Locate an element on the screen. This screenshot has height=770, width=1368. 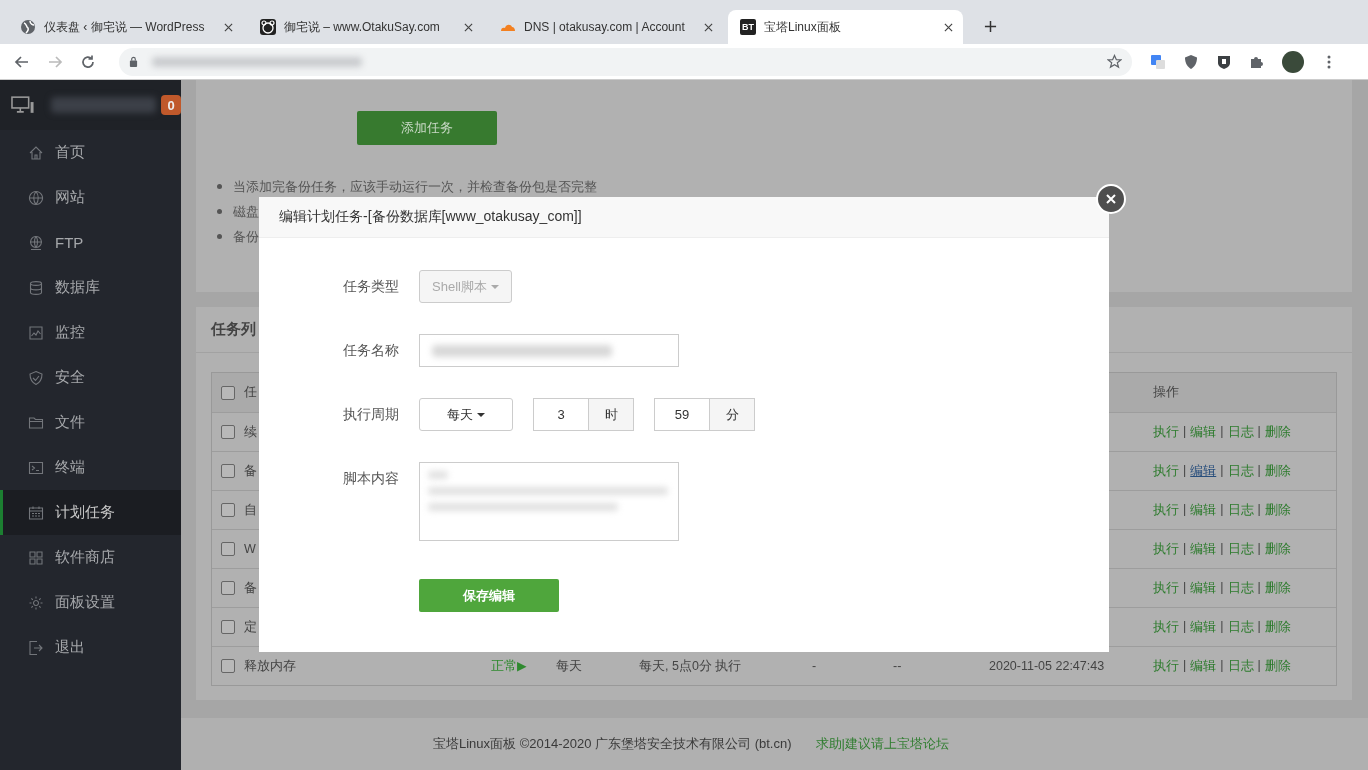
status-link: 正常▶ is located at coordinates (523, 666).